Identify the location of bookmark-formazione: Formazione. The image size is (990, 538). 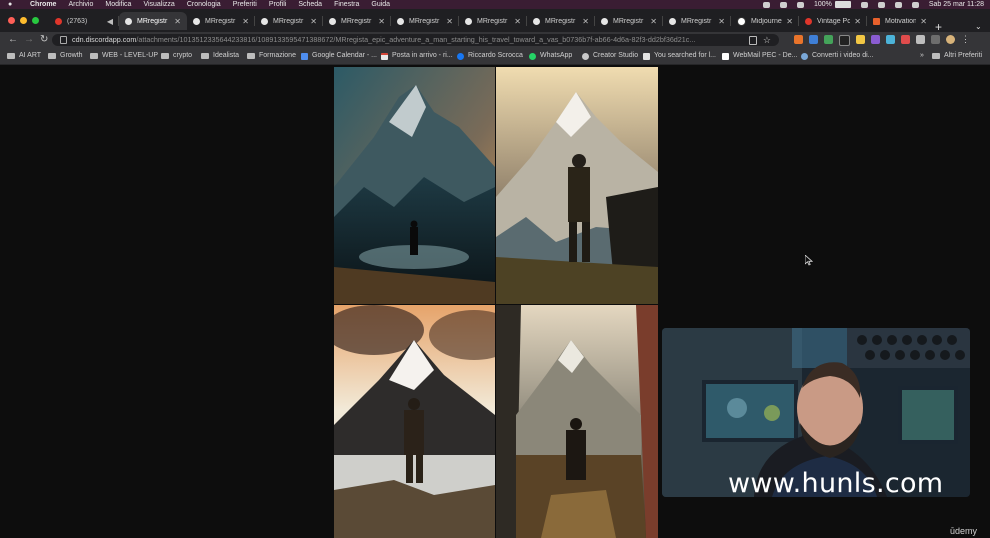
(271, 56).